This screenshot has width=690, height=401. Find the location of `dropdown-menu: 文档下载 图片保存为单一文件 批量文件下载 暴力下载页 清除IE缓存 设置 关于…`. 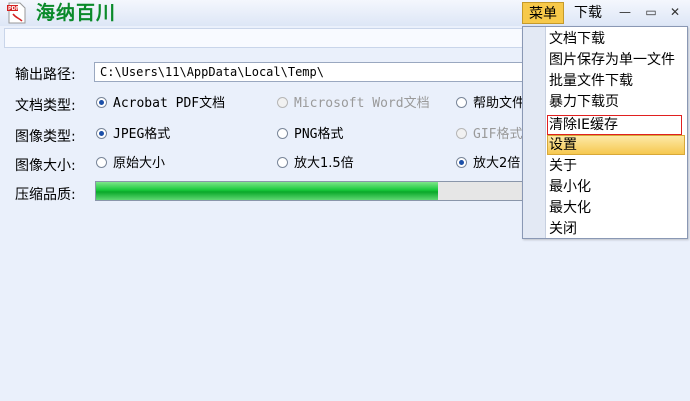

dropdown-menu: 文档下载 图片保存为单一文件 批量文件下载 暴力下载页 清除IE缓存 设置 关于… is located at coordinates (605, 132).